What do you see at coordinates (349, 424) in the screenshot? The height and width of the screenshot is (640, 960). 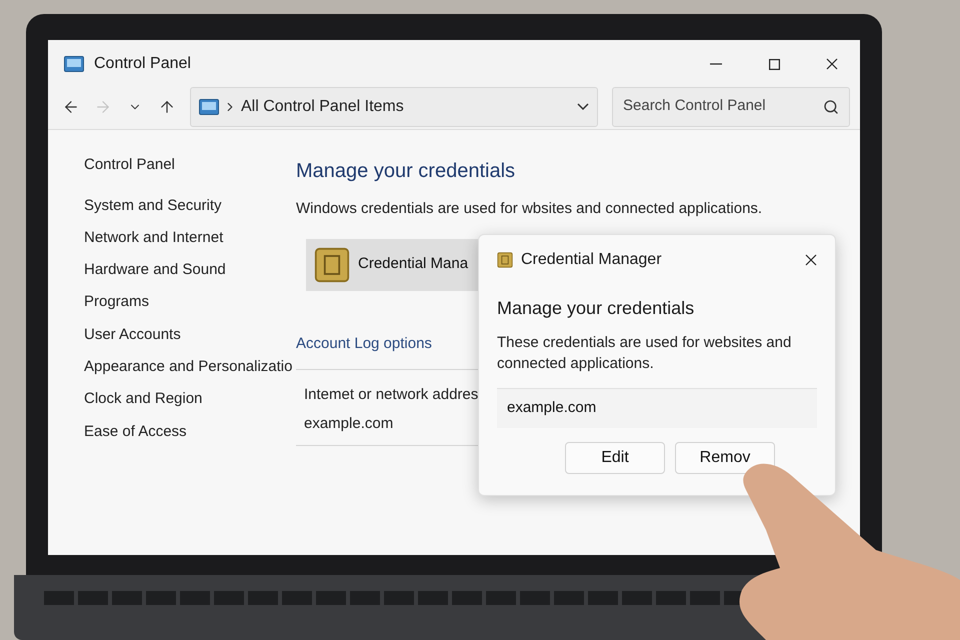 I see `table-cell-text: example.com` at bounding box center [349, 424].